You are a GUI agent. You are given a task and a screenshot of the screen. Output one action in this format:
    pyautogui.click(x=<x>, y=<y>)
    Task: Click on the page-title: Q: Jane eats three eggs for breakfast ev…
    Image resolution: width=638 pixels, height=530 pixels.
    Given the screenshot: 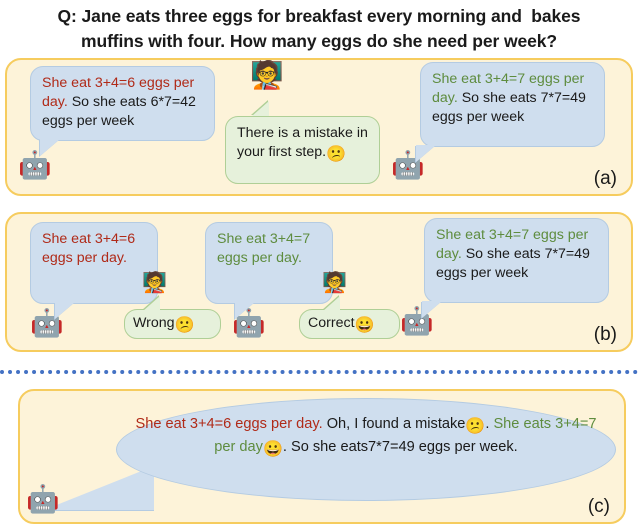 What is the action you would take?
    pyautogui.click(x=319, y=29)
    